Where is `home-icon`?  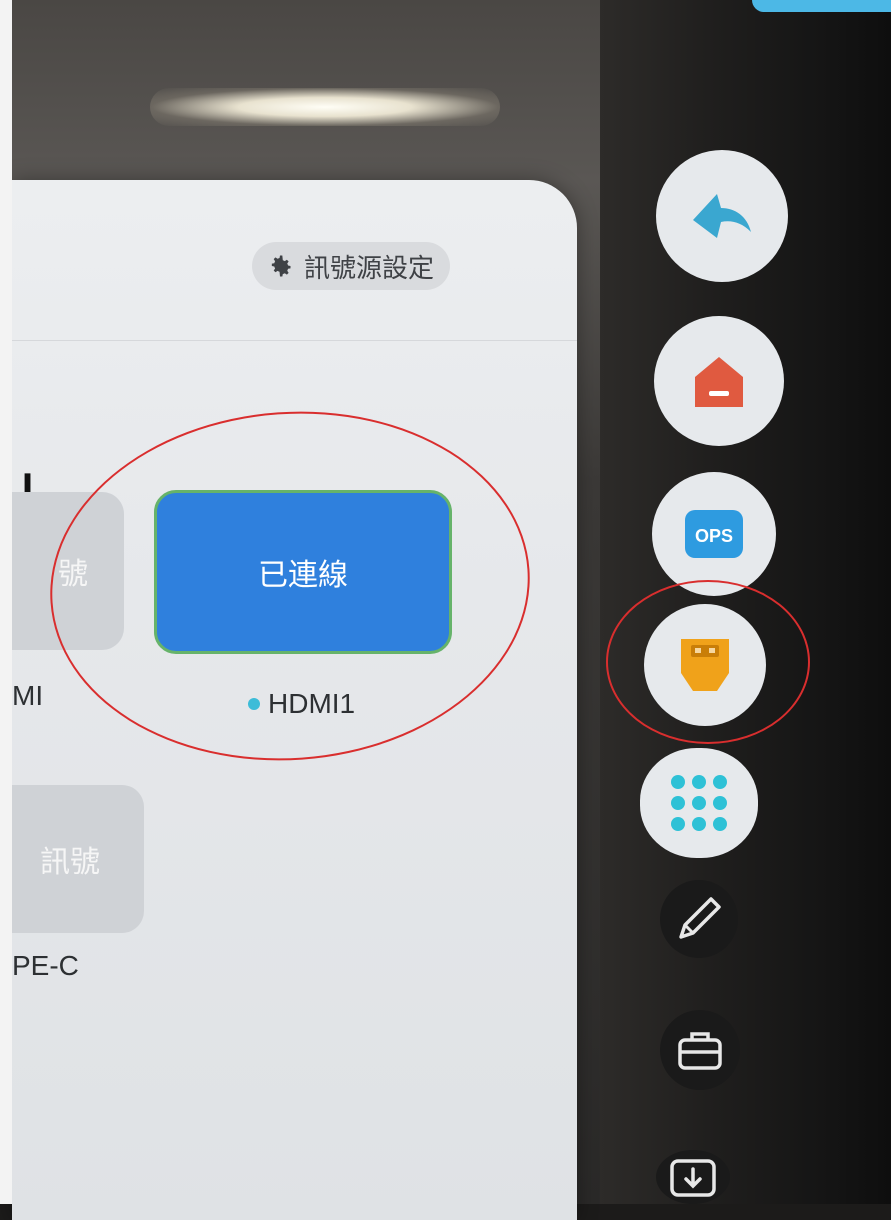
home-icon is located at coordinates (719, 382).